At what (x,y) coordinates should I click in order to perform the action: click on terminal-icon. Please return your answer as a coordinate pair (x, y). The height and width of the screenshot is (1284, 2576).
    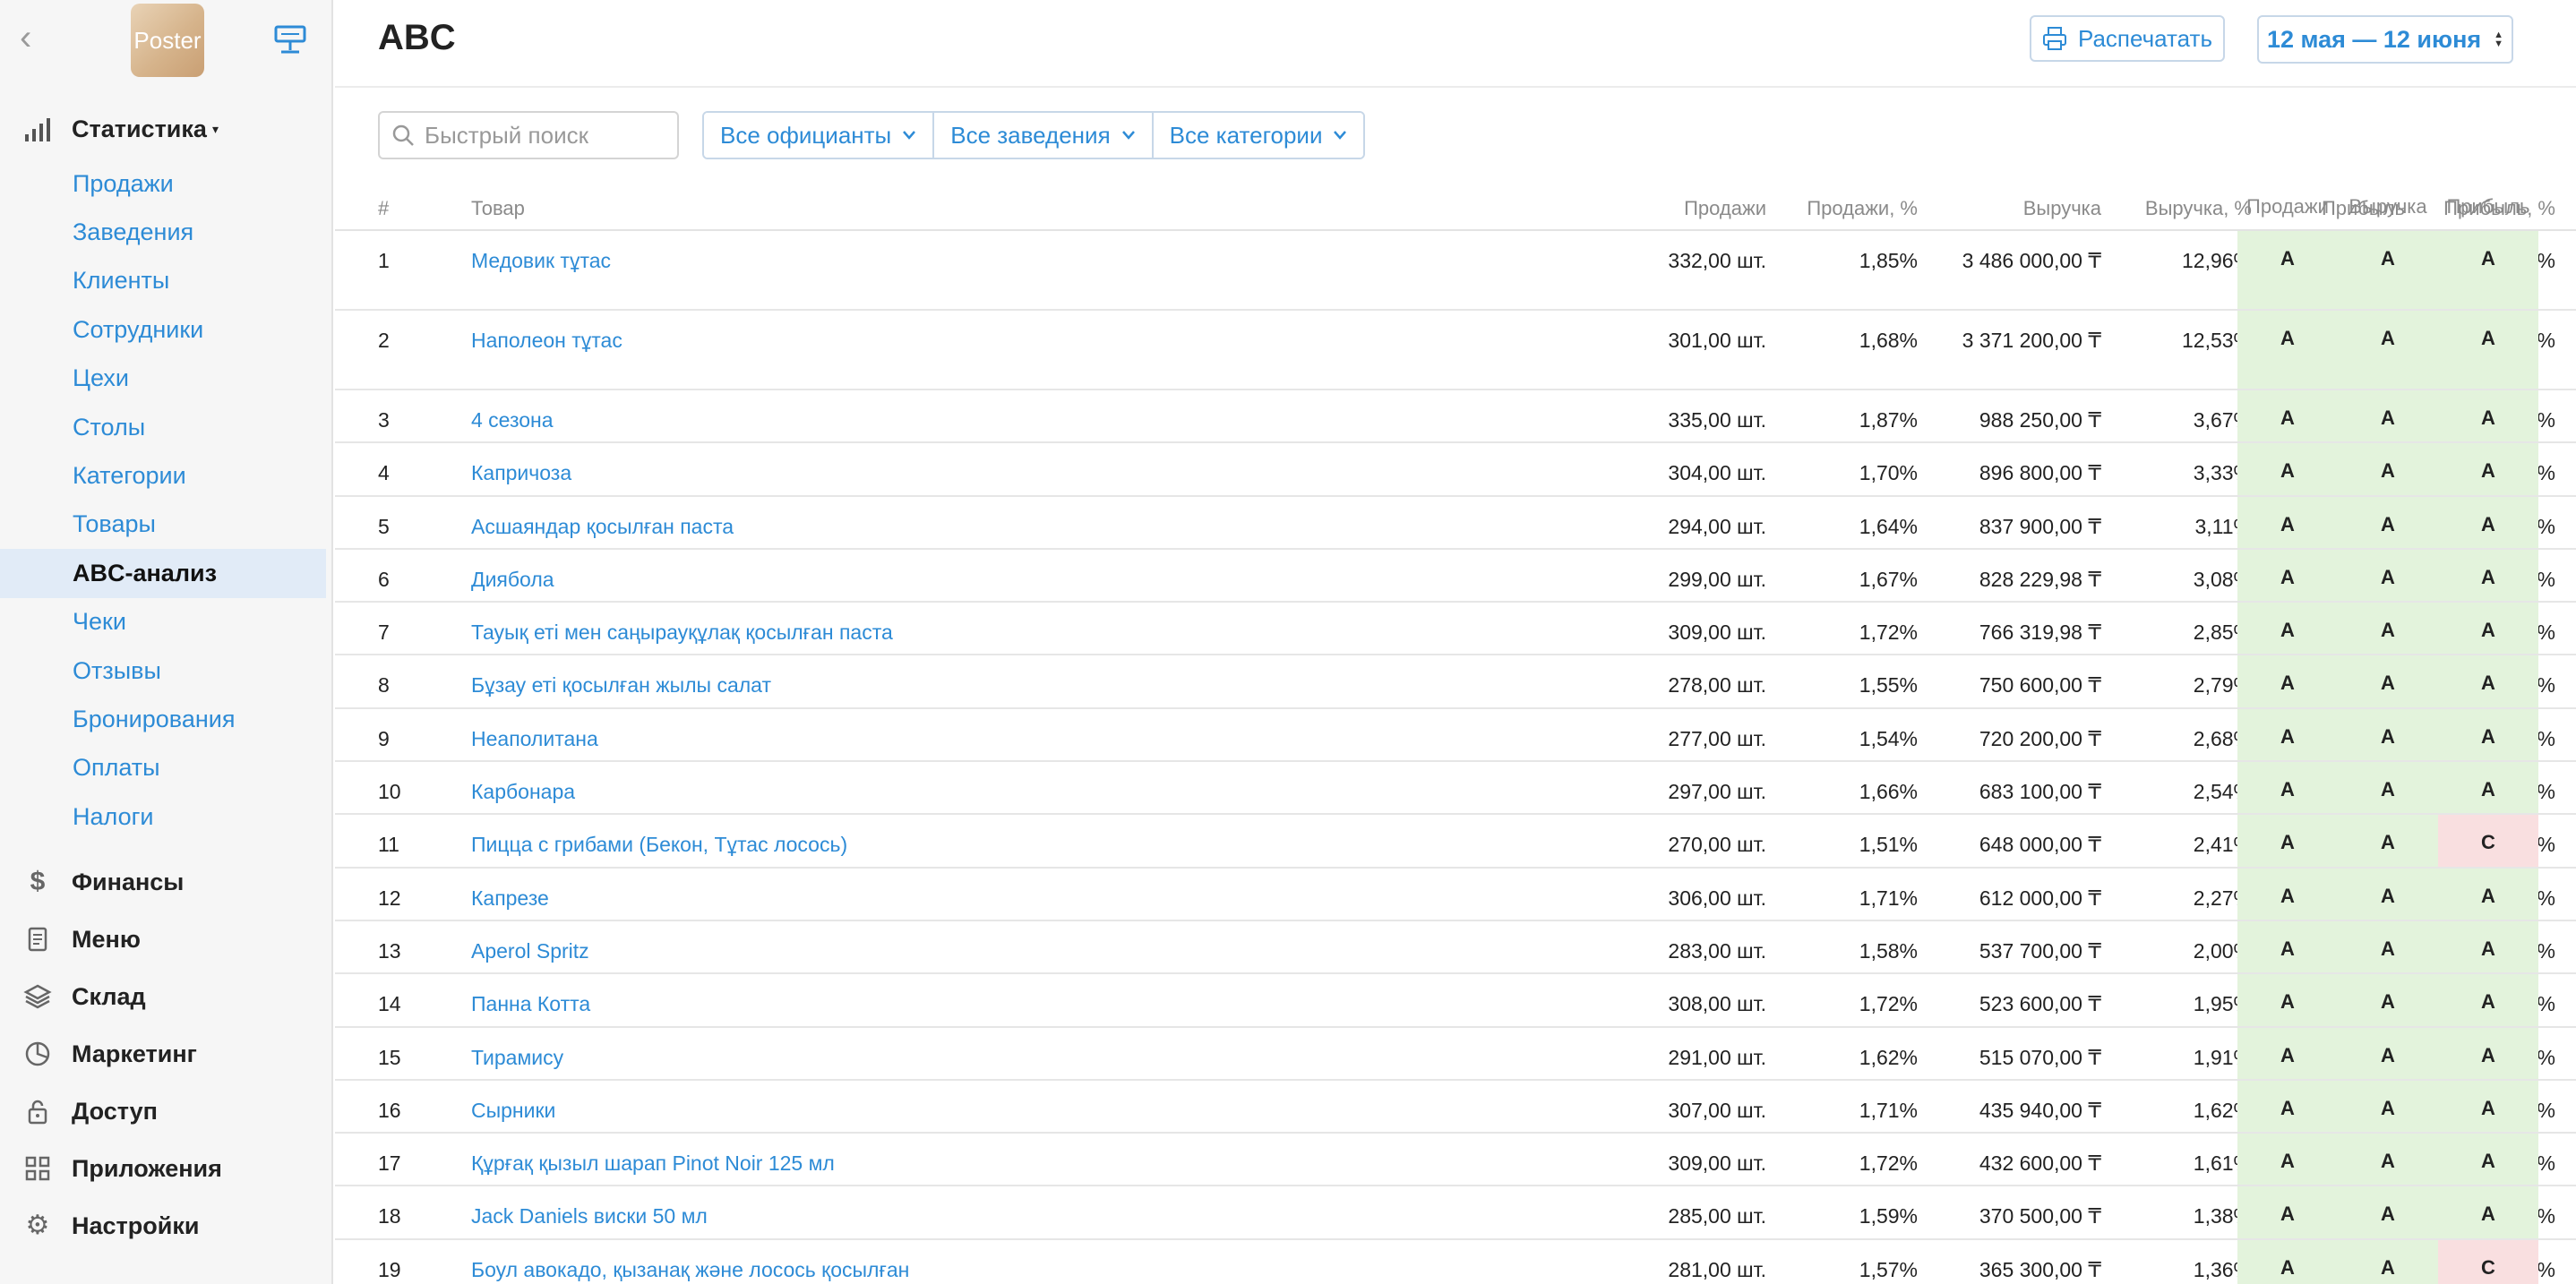
    Looking at the image, I should click on (290, 39).